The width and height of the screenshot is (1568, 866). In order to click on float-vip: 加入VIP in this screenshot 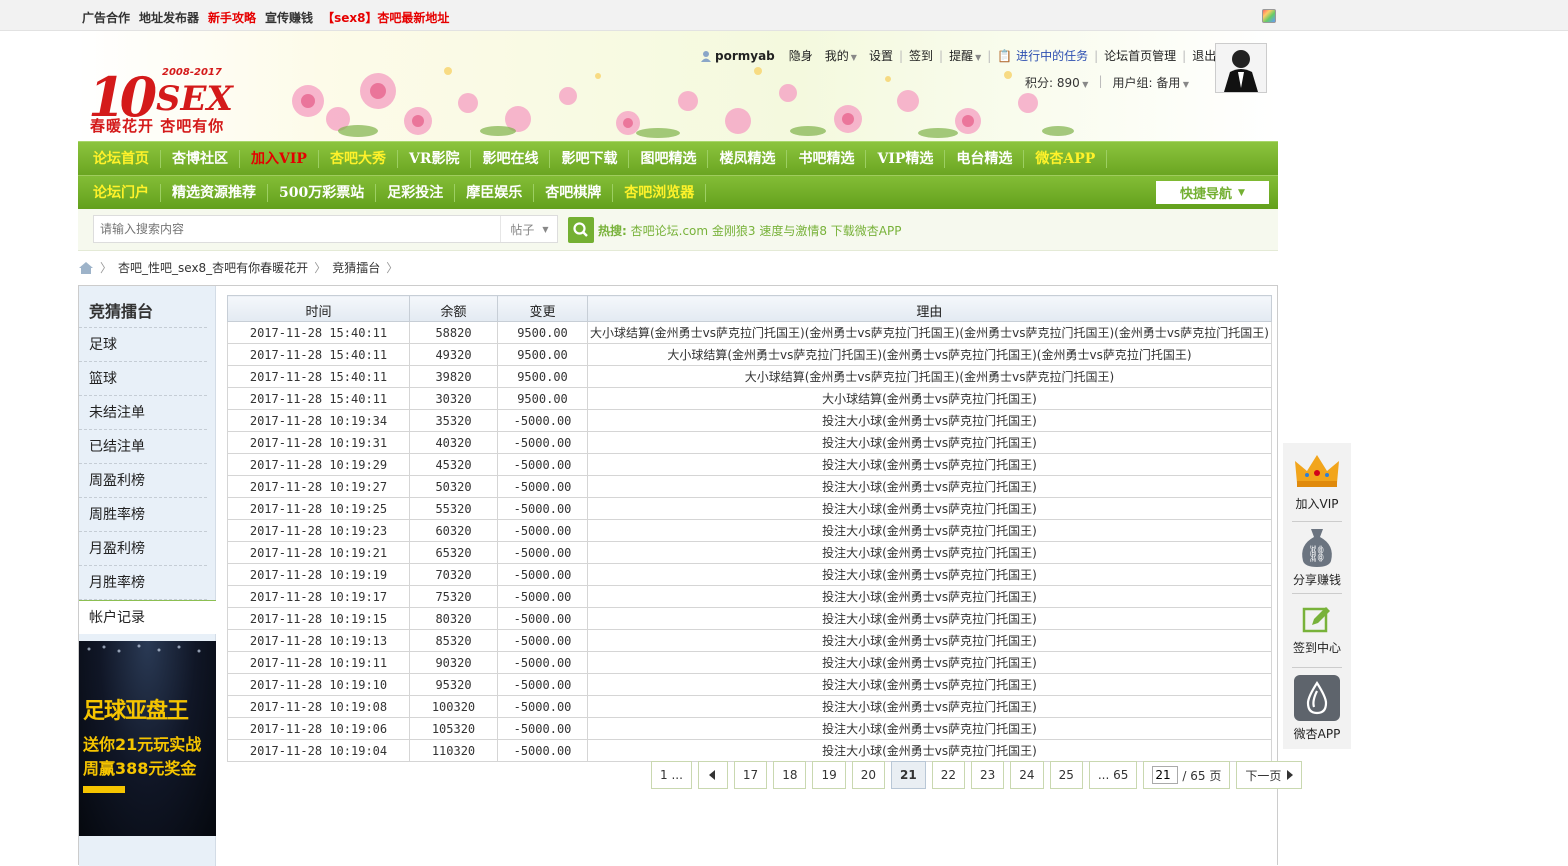, I will do `click(1317, 488)`.